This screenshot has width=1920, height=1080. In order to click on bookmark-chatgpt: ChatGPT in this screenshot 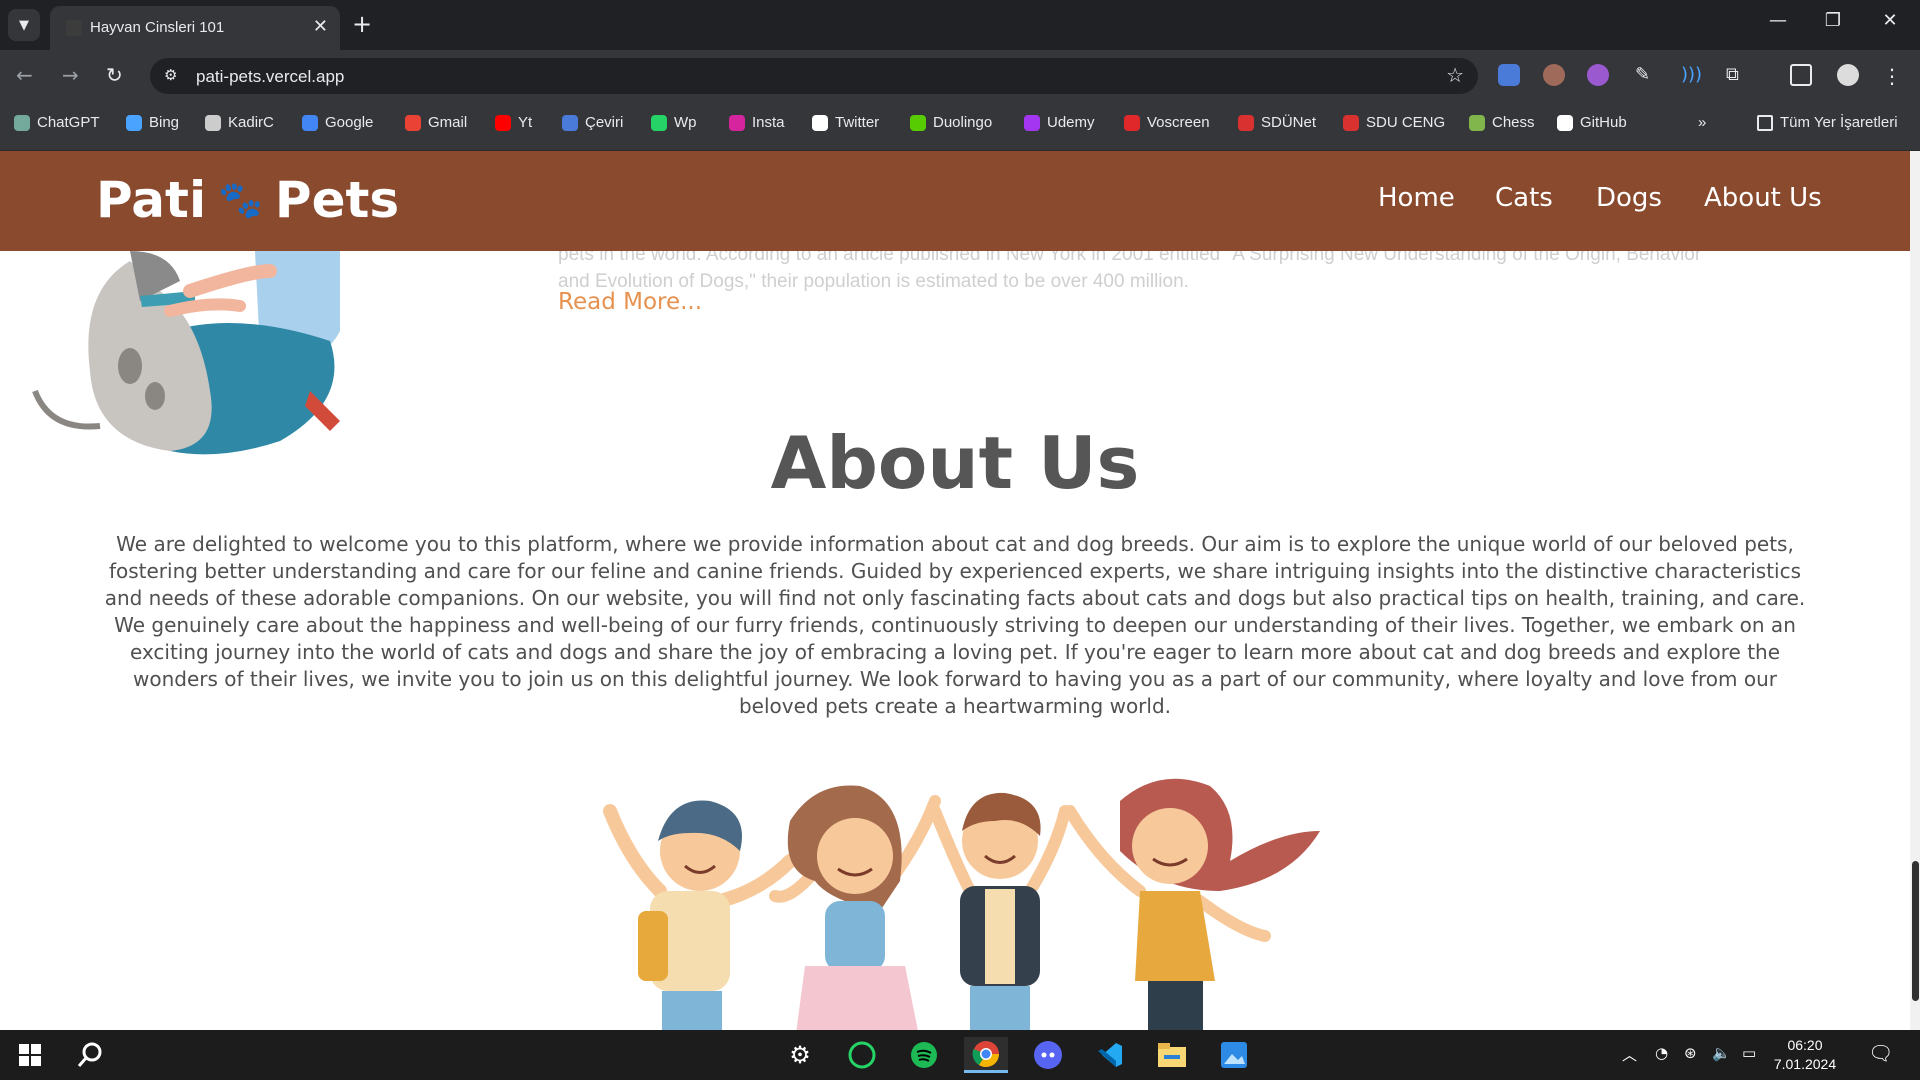, I will do `click(57, 122)`.